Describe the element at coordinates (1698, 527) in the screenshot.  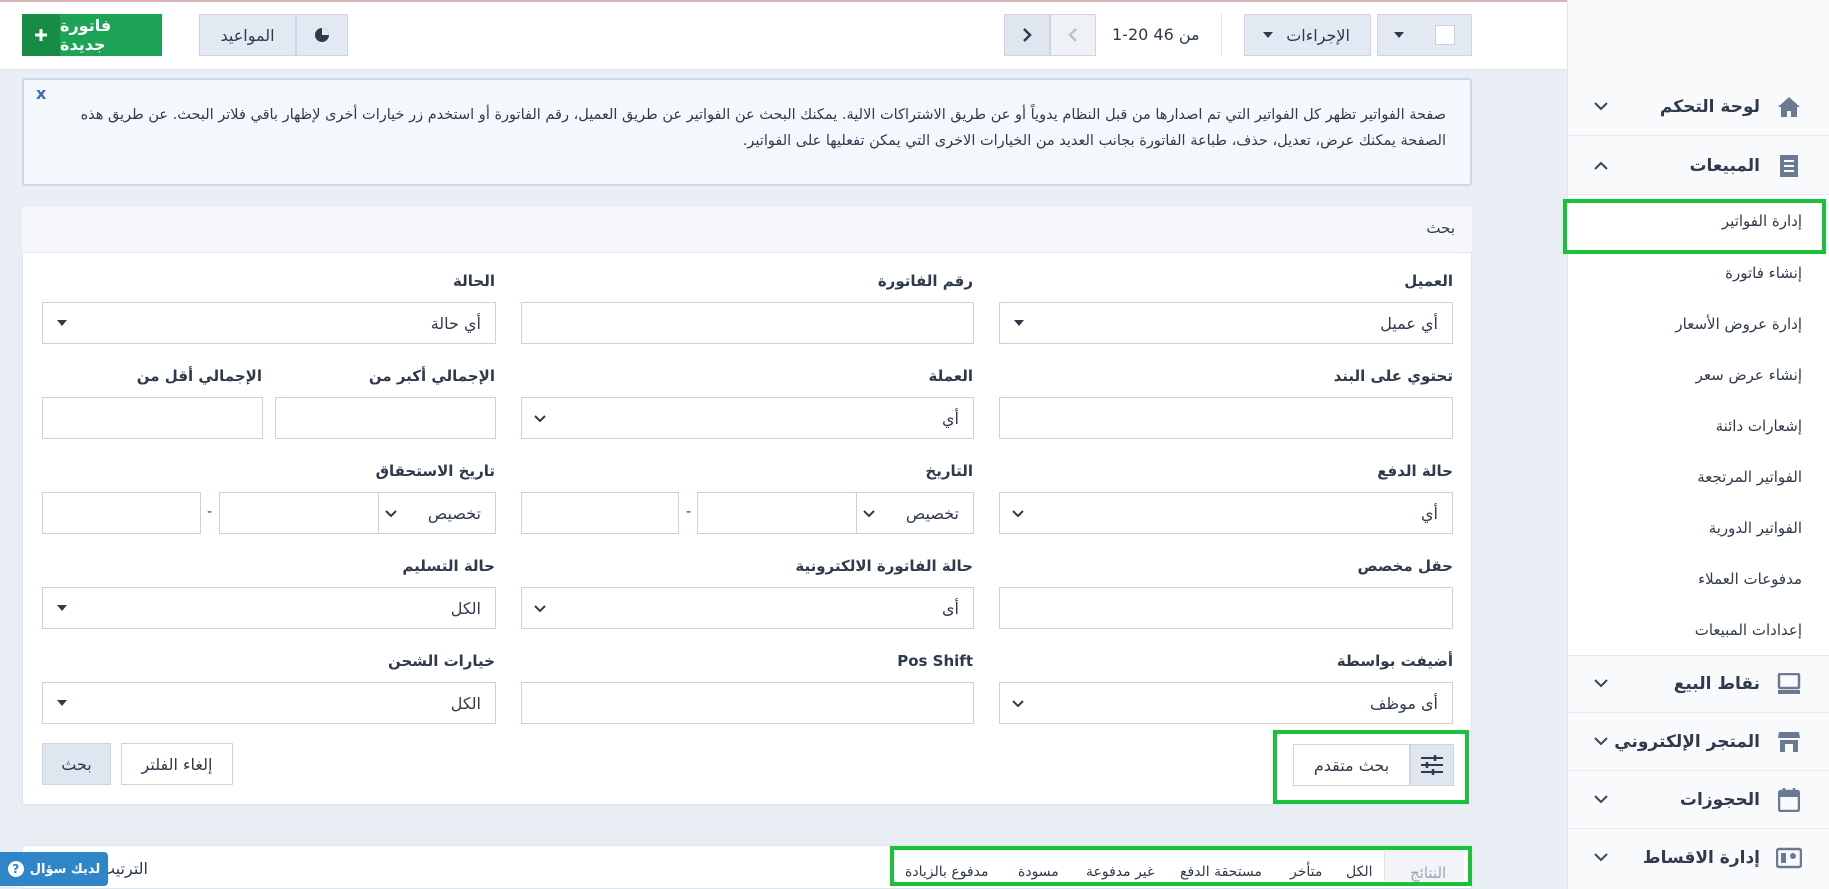
I see `sidebar-sub-recurring: الفواتير الدورية` at that location.